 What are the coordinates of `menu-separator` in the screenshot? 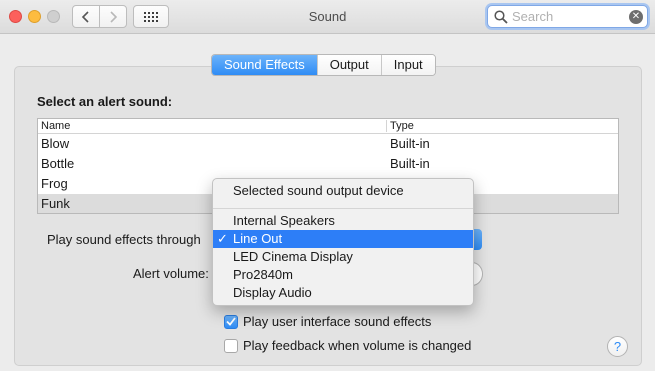 It's located at (343, 208).